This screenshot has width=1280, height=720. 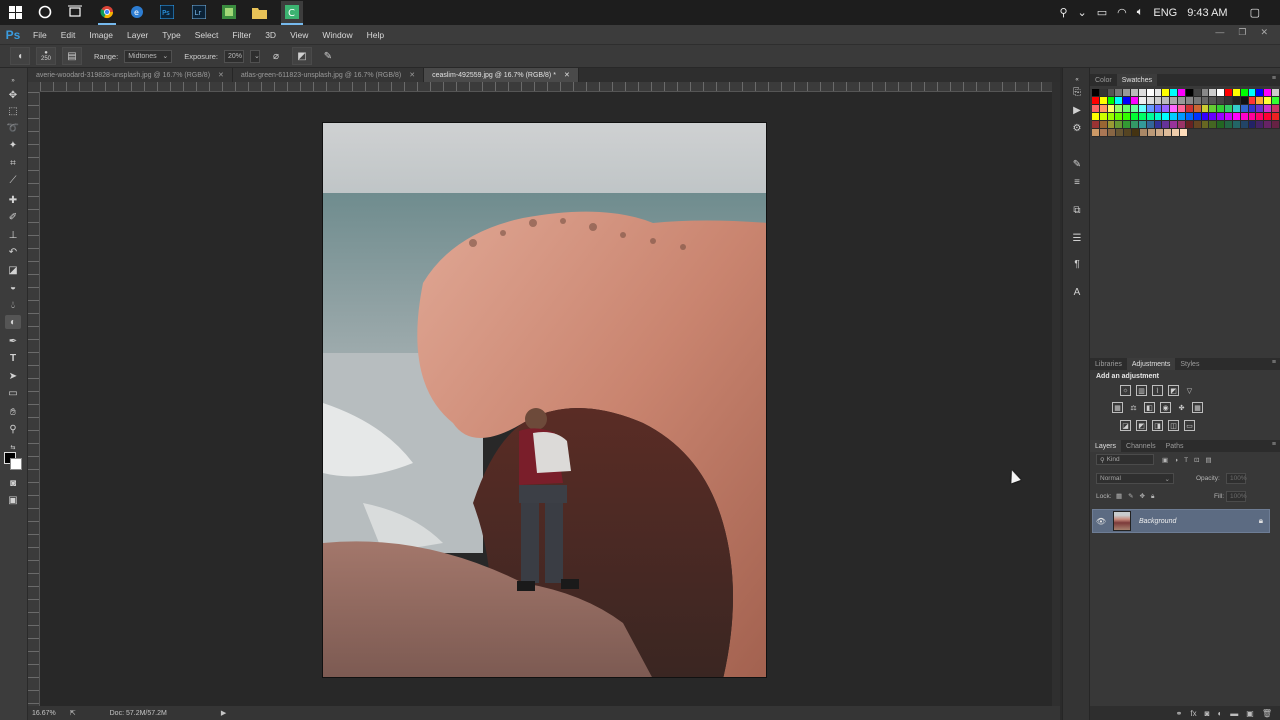 What do you see at coordinates (13, 270) in the screenshot?
I see `eraser-tool-icon: ◪` at bounding box center [13, 270].